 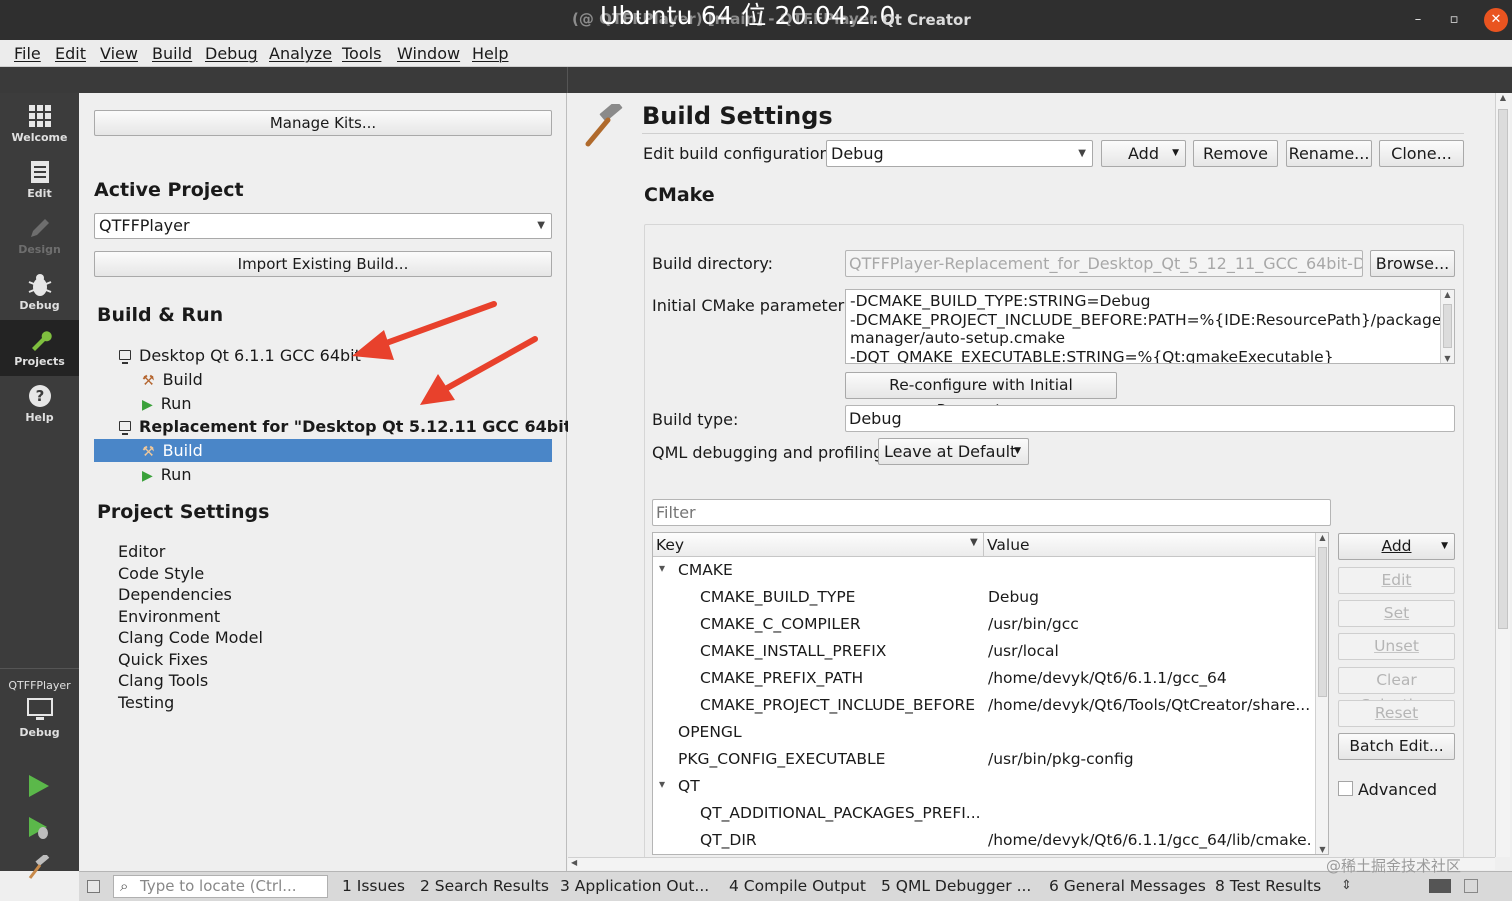 I want to click on row-value: /usr/bin/pkg-config, so click(x=1061, y=759).